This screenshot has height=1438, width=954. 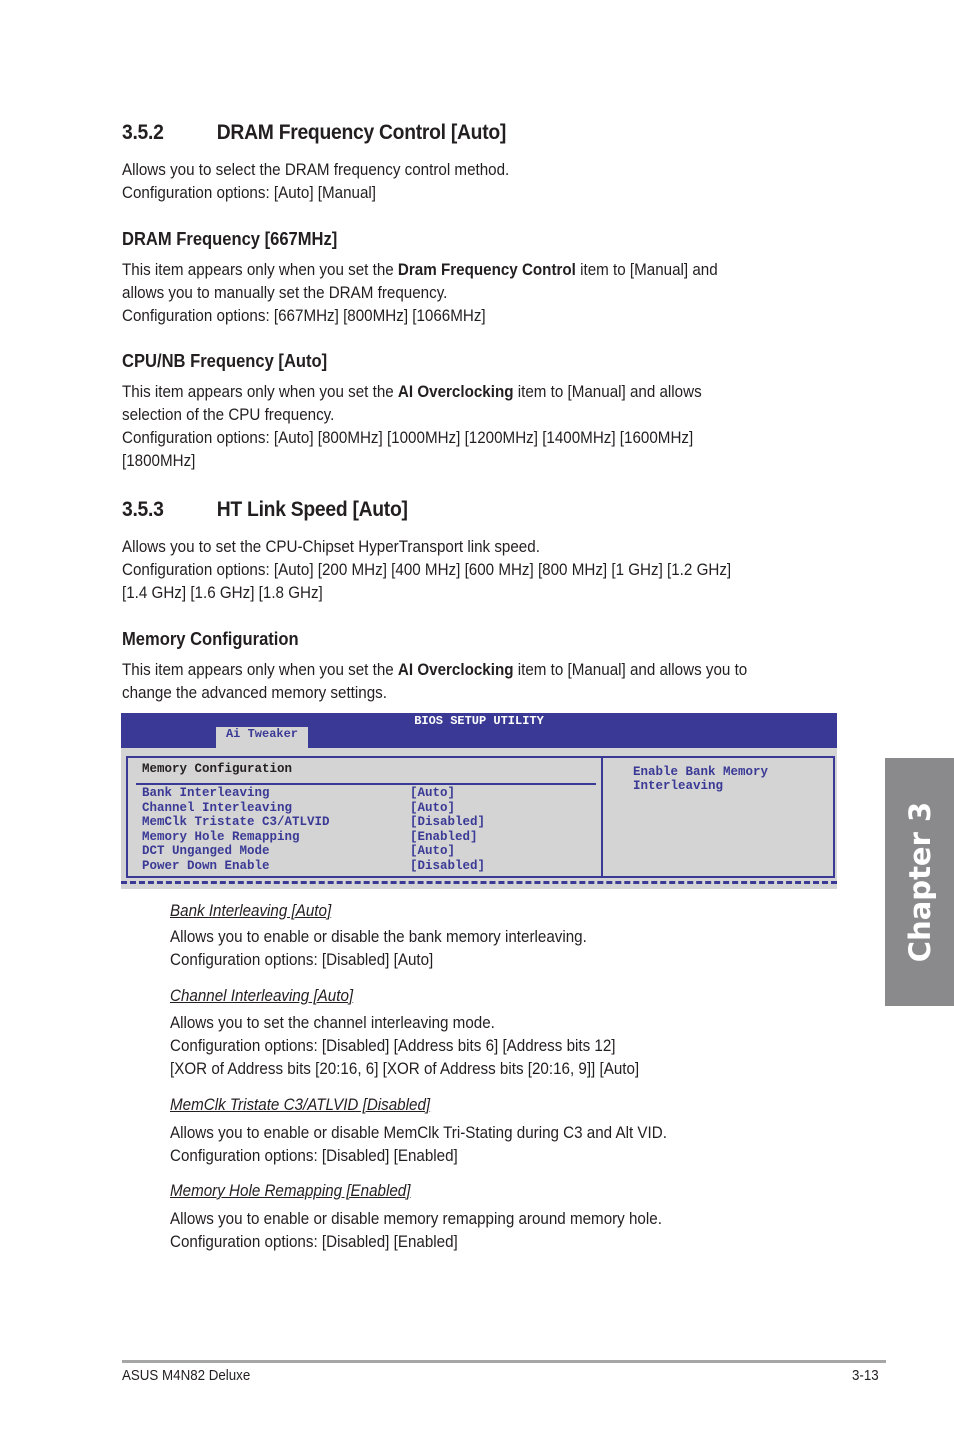 What do you see at coordinates (254, 693) in the screenshot?
I see `paragraph: change the advanced memory settings.` at bounding box center [254, 693].